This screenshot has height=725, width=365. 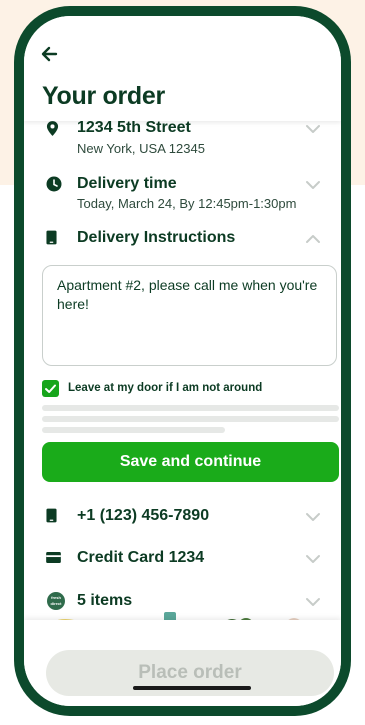 I want to click on home-indicator, so click(x=192, y=688).